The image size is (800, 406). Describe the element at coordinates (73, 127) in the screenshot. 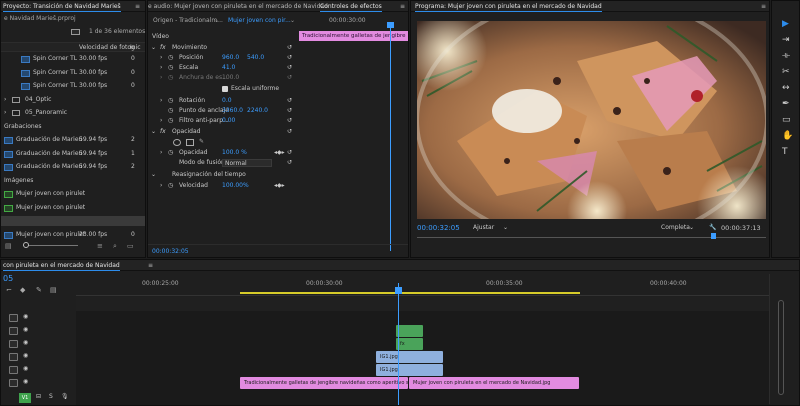

I see `bin-header: Grabaciones` at that location.